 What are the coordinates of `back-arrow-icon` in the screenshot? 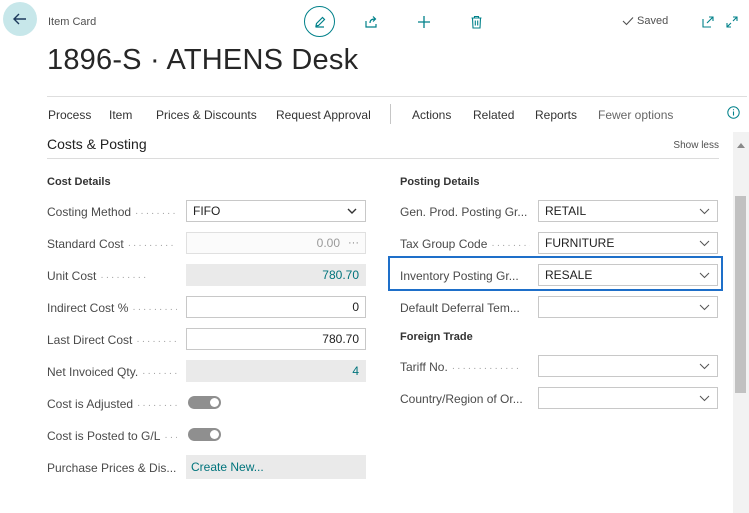 It's located at (19, 19).